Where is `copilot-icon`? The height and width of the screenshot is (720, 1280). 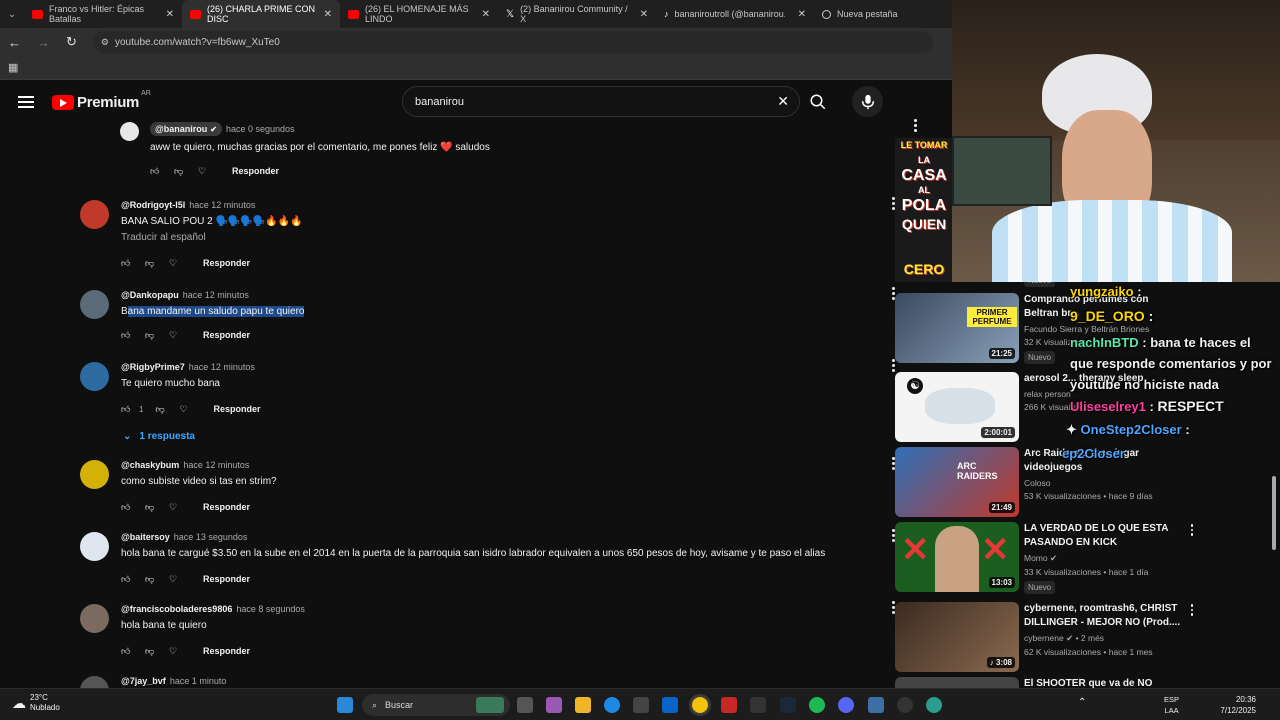
copilot-icon is located at coordinates (554, 705).